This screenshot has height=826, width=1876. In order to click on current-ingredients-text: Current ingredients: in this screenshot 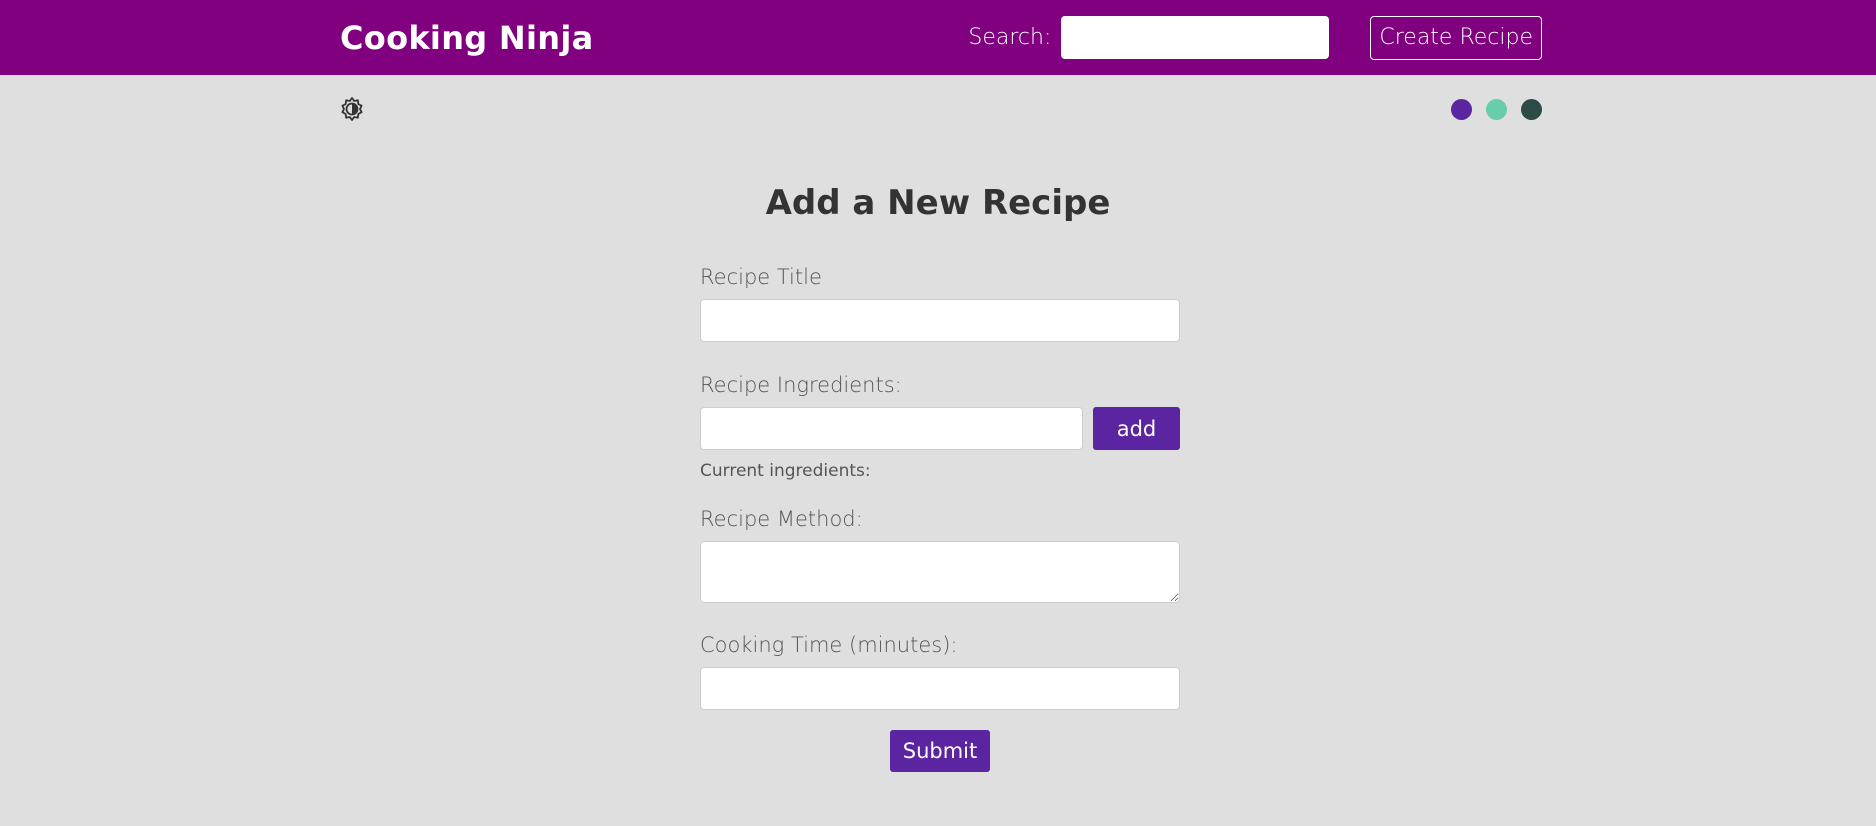, I will do `click(785, 471)`.